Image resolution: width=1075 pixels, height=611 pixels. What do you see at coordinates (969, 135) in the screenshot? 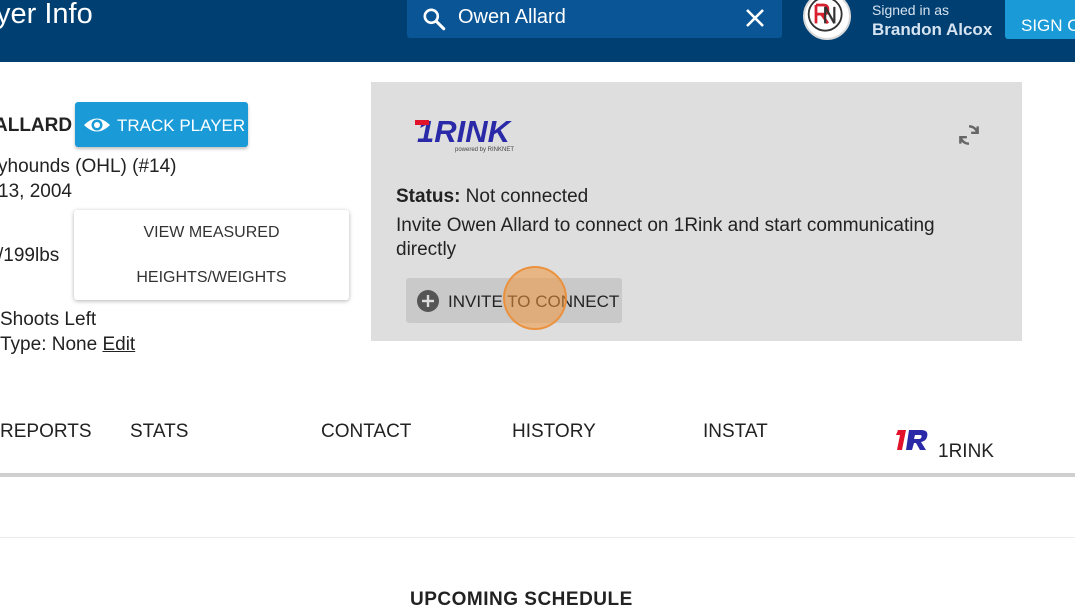
I see `refresh-icon` at bounding box center [969, 135].